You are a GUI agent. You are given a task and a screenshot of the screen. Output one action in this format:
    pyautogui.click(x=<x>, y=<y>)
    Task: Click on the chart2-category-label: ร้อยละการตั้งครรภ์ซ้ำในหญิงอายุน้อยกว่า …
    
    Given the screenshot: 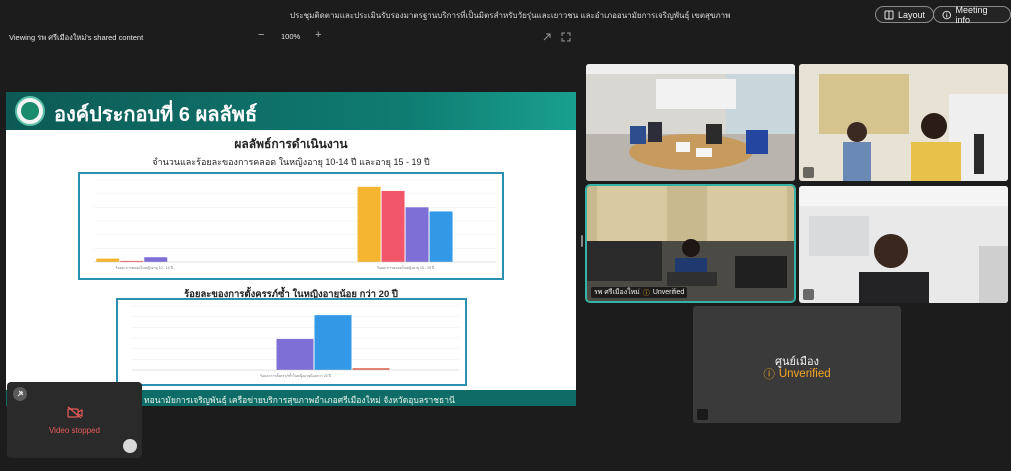 What is the action you would take?
    pyautogui.click(x=295, y=376)
    